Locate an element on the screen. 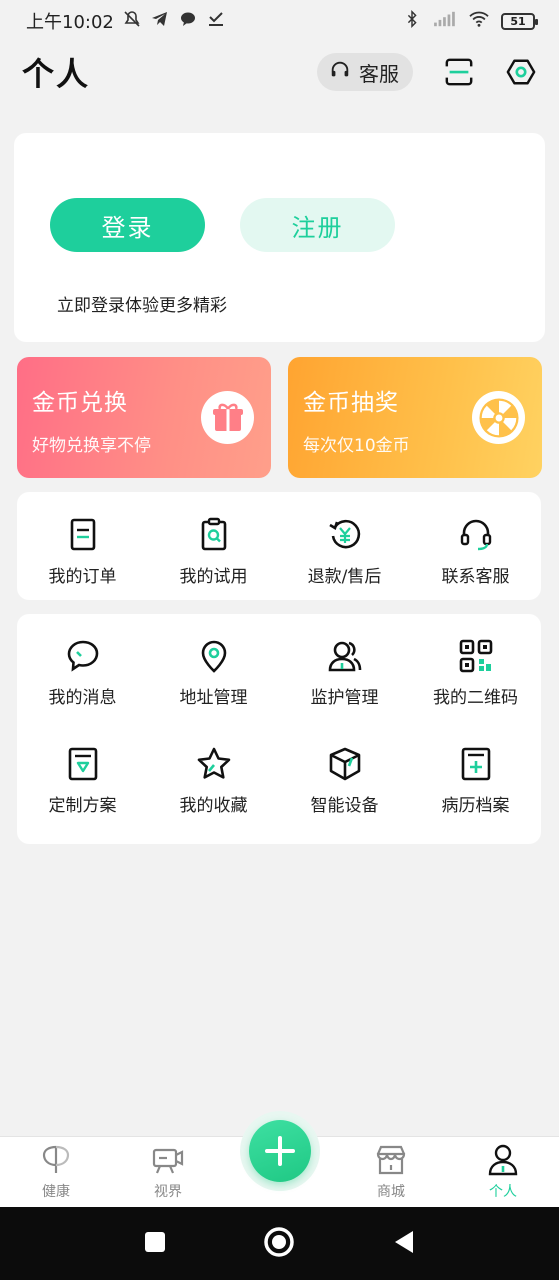 The image size is (559, 1280). custom-plan-item: 定制方案 is located at coordinates (82, 781).